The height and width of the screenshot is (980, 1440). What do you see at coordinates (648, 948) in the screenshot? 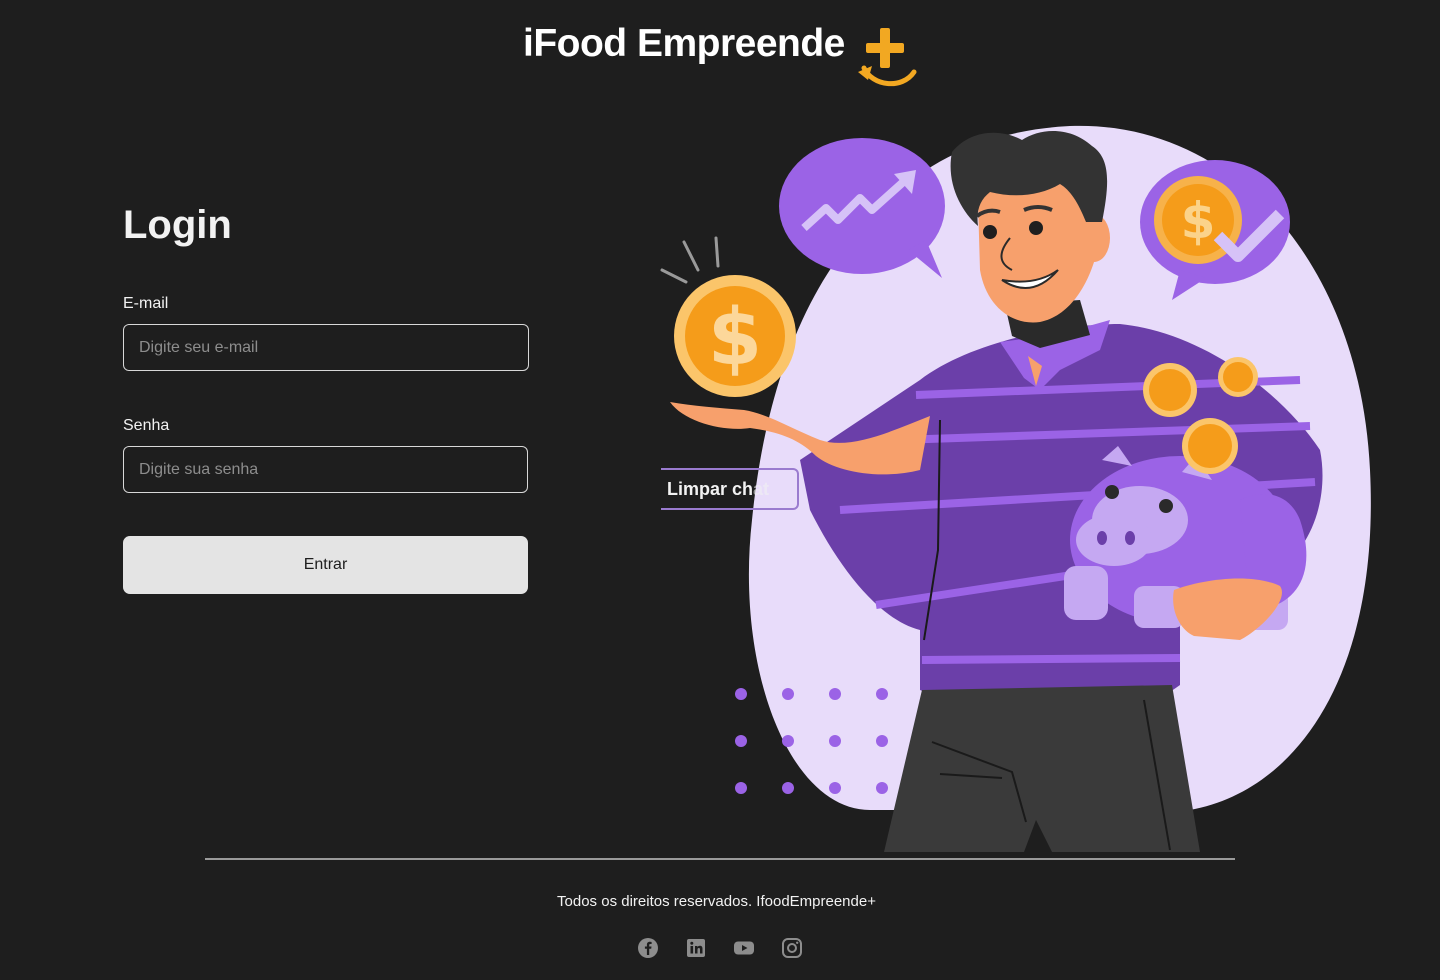
I see `facebook-icon` at bounding box center [648, 948].